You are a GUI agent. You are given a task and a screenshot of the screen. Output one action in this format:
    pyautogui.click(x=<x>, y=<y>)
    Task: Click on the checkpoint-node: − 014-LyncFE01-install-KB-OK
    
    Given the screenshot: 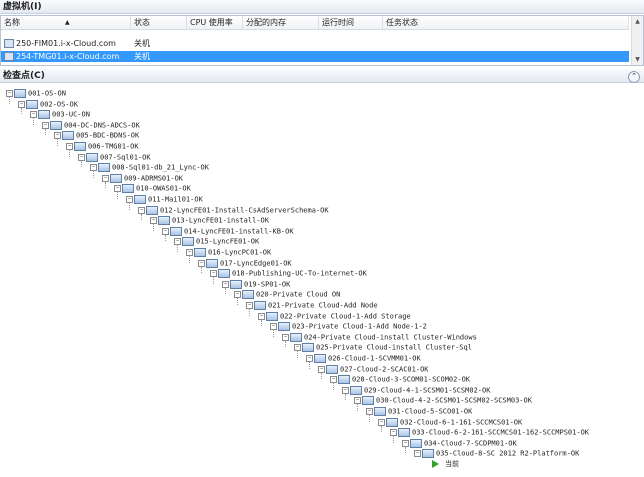 What is the action you would take?
    pyautogui.click(x=228, y=231)
    